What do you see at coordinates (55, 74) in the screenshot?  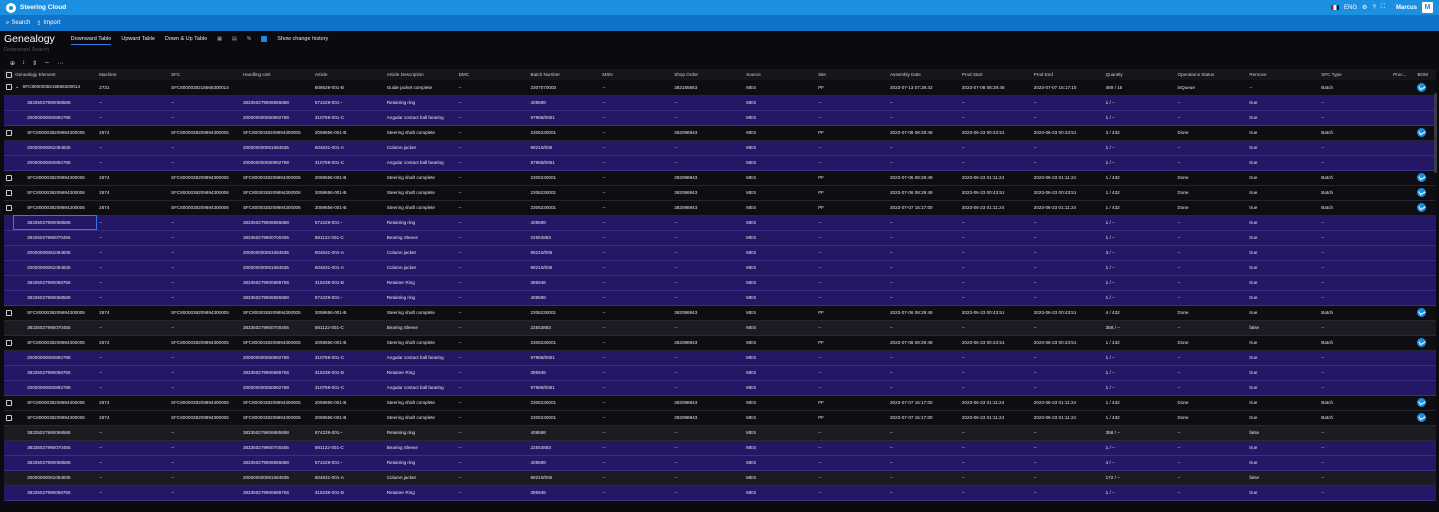 I see `column-header-genealogy-element: Genealogy Element` at bounding box center [55, 74].